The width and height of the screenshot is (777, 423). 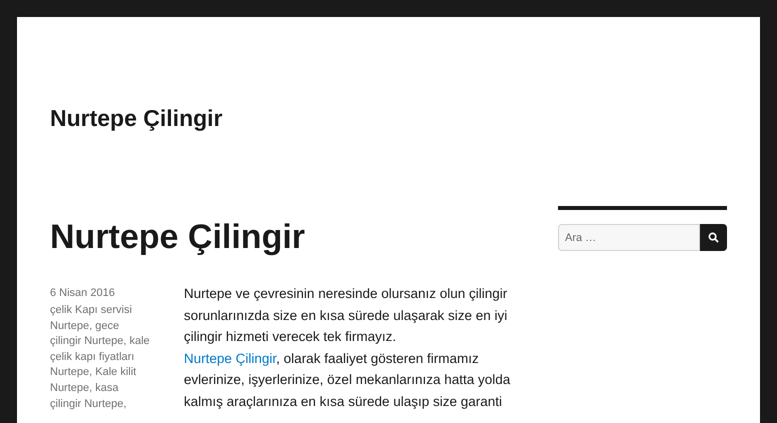 What do you see at coordinates (136, 118) in the screenshot?
I see `site-title: Nurtepe Çilingir` at bounding box center [136, 118].